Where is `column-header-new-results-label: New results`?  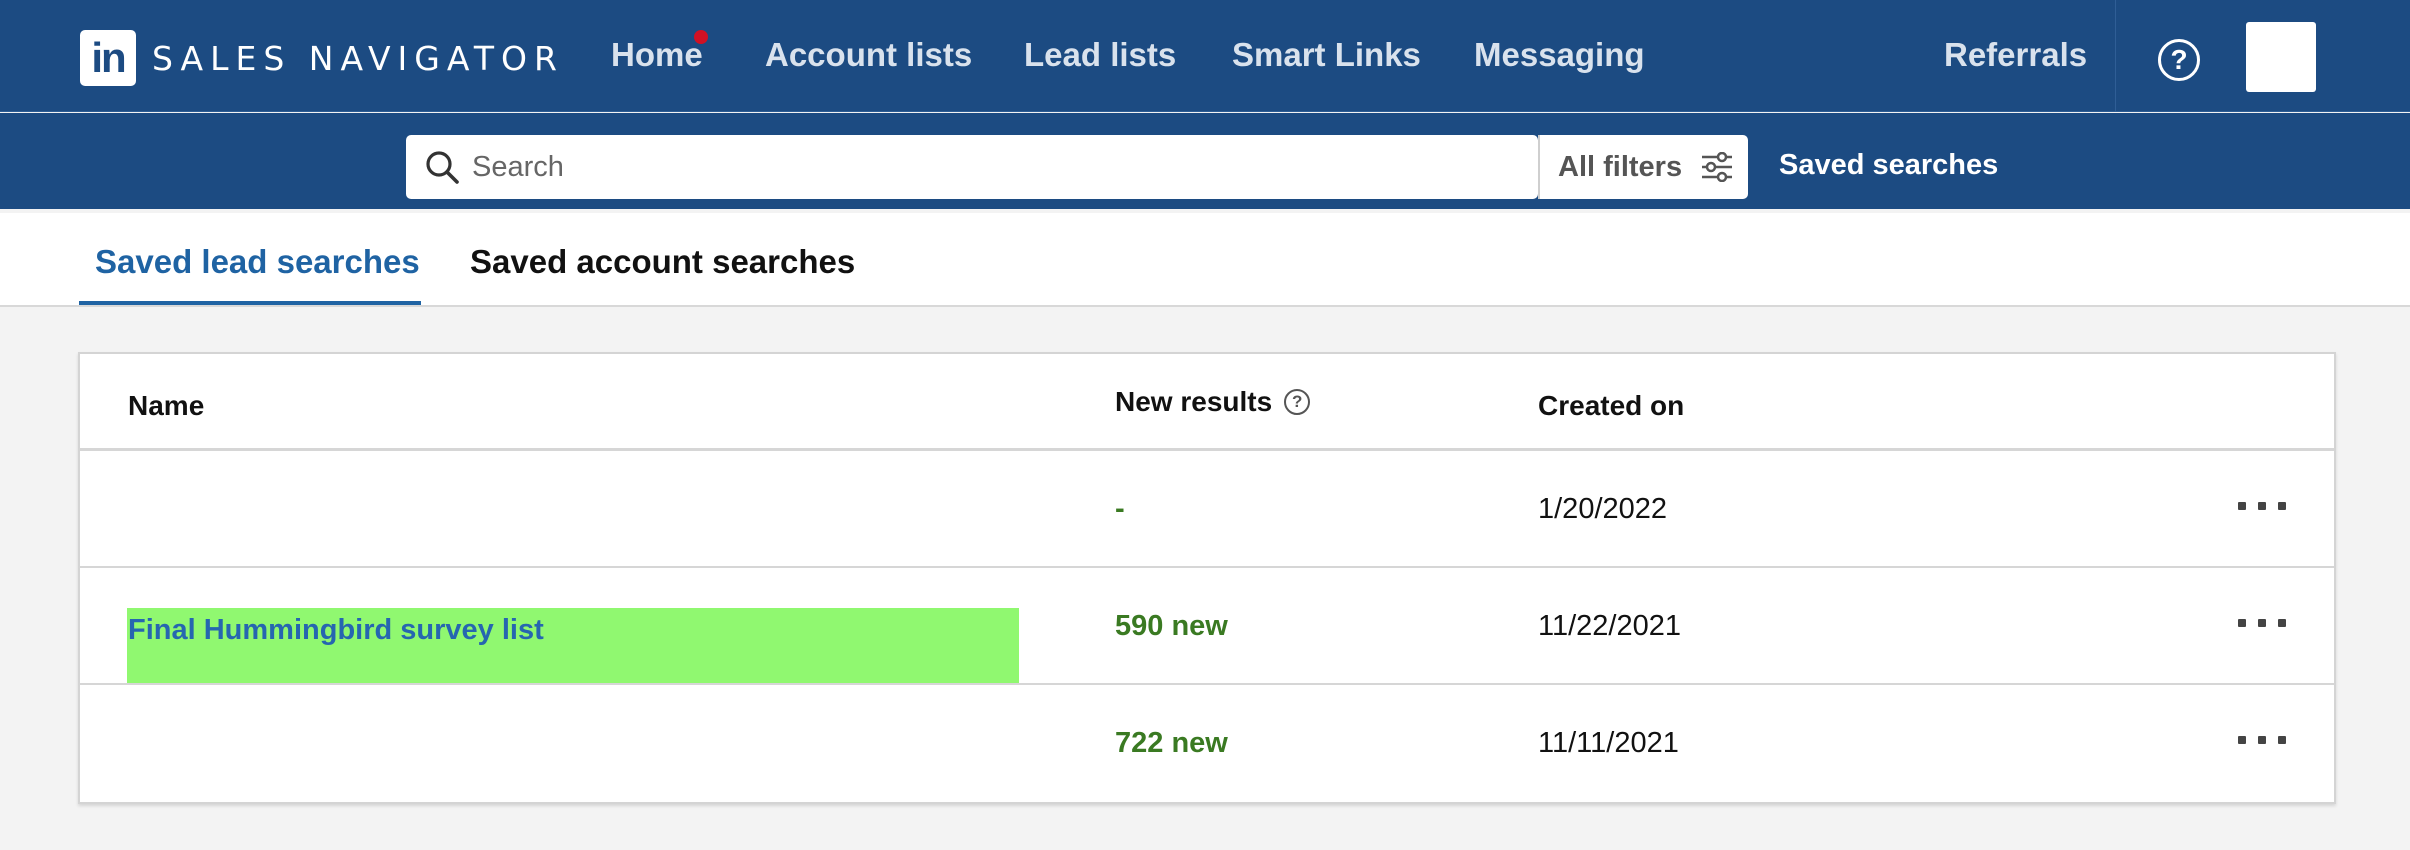 column-header-new-results-label: New results is located at coordinates (1194, 401).